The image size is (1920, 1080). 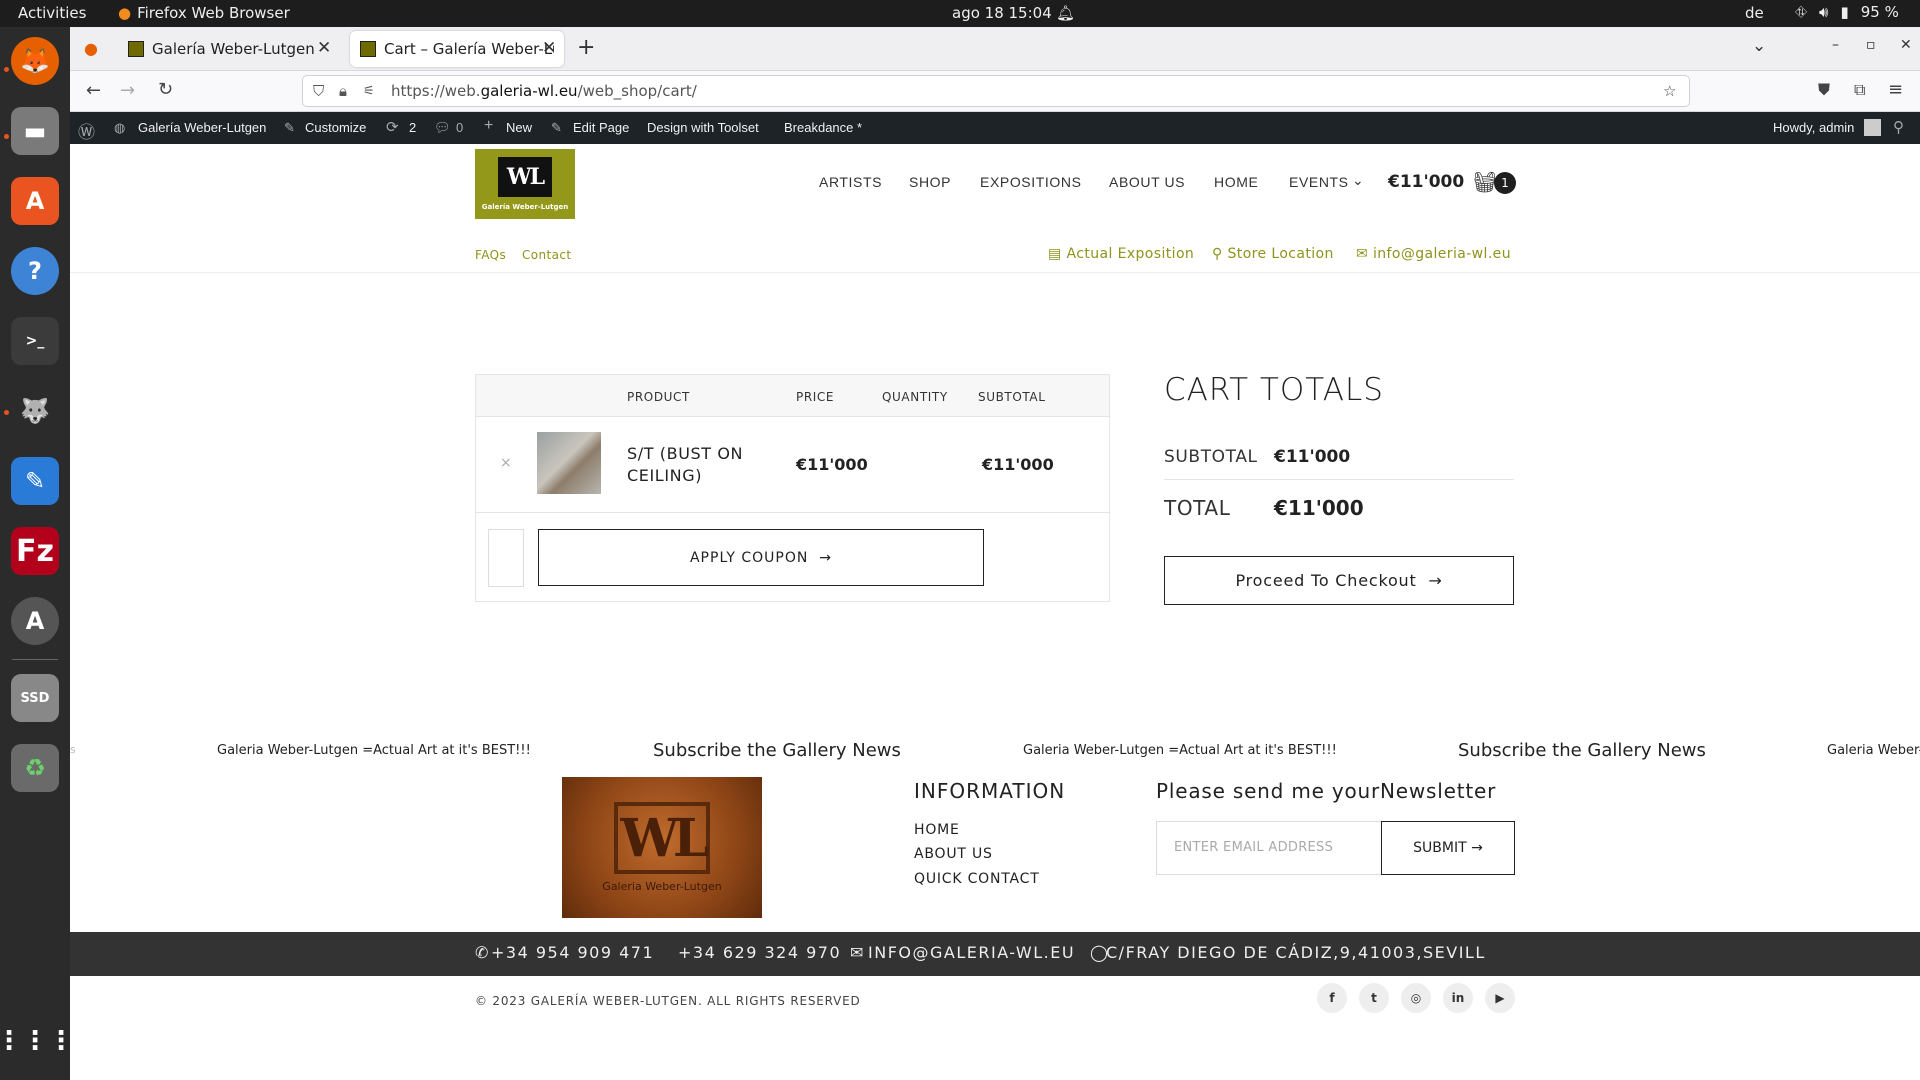 I want to click on system-status-menu: ⛗ 🔊︎ ▮ 95 %, so click(x=1847, y=12).